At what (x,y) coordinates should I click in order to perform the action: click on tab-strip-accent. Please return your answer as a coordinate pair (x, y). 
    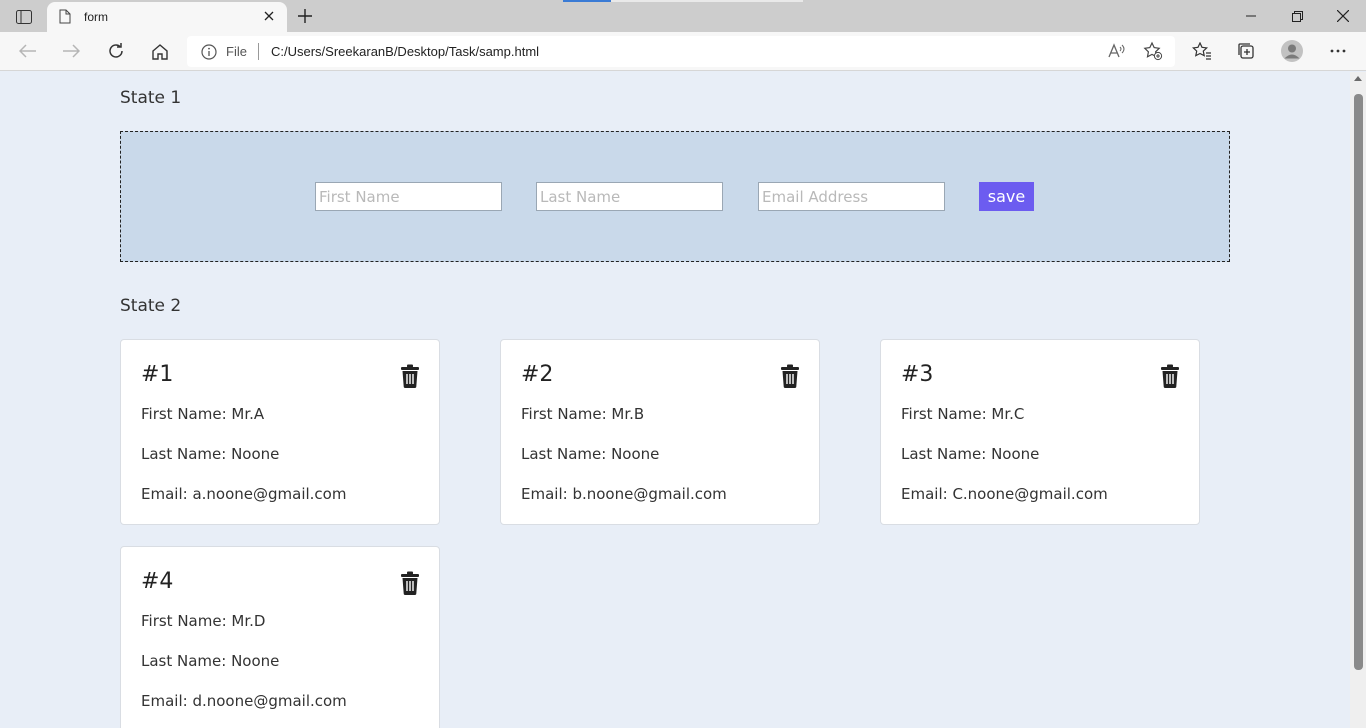
    Looking at the image, I should click on (587, 1).